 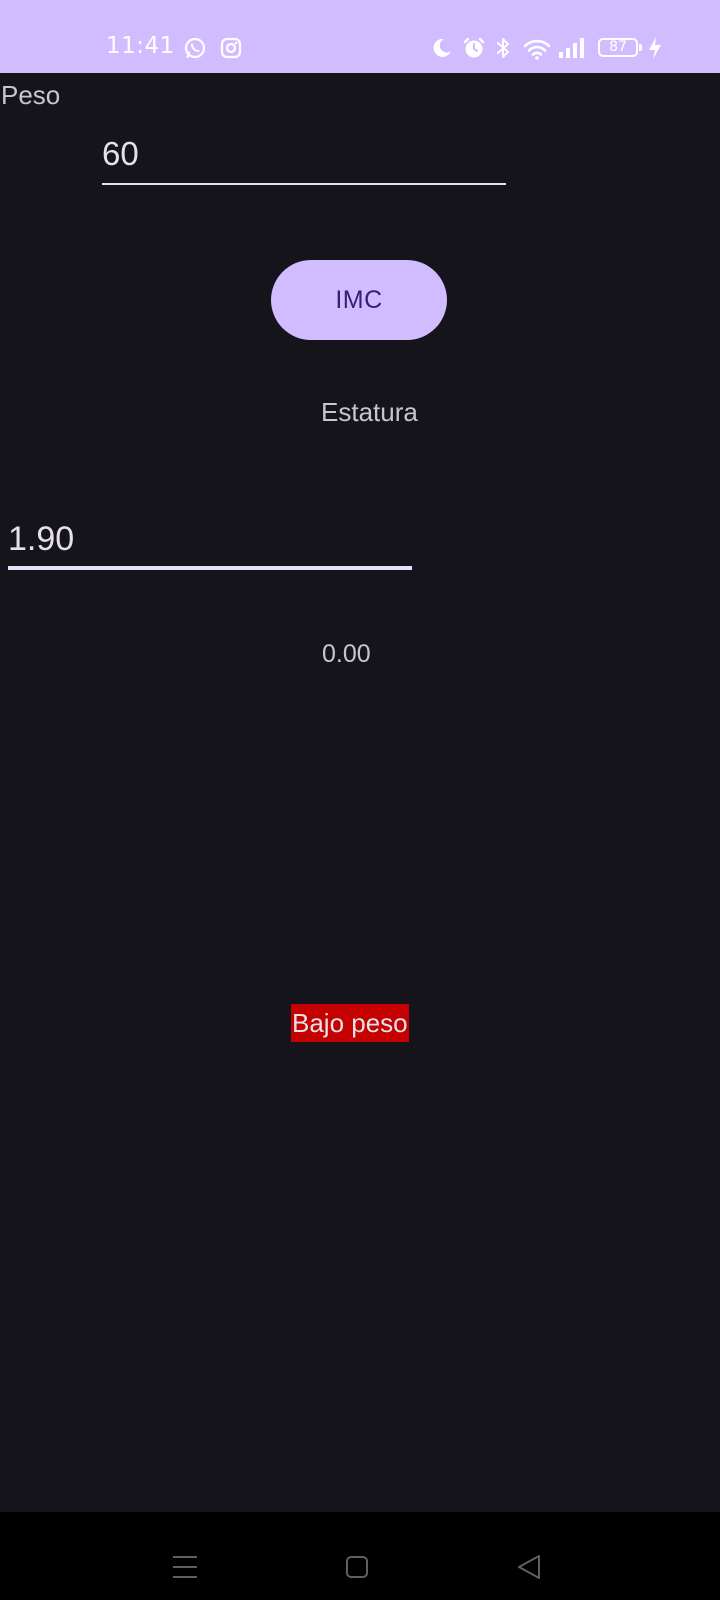 I want to click on peso-input: 60, so click(x=304, y=159).